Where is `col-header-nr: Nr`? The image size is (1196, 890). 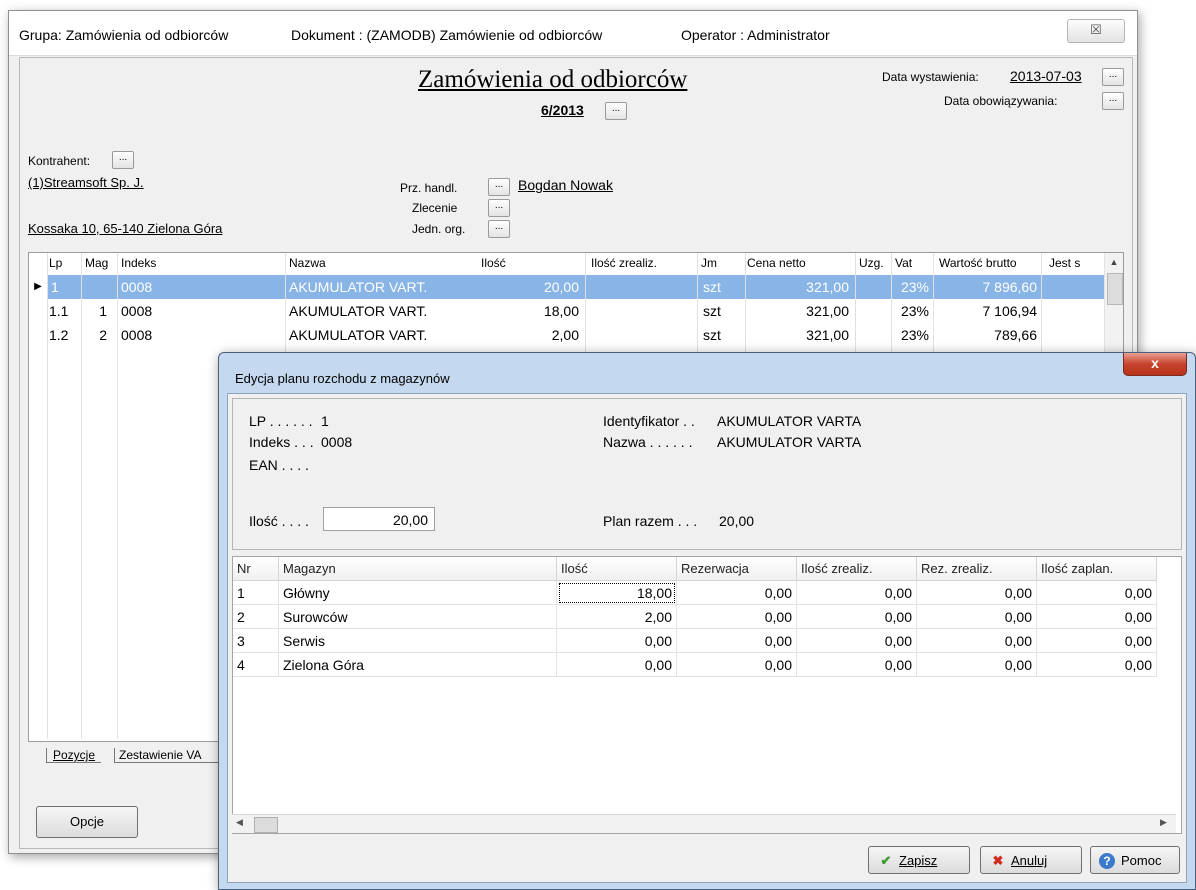 col-header-nr: Nr is located at coordinates (256, 569).